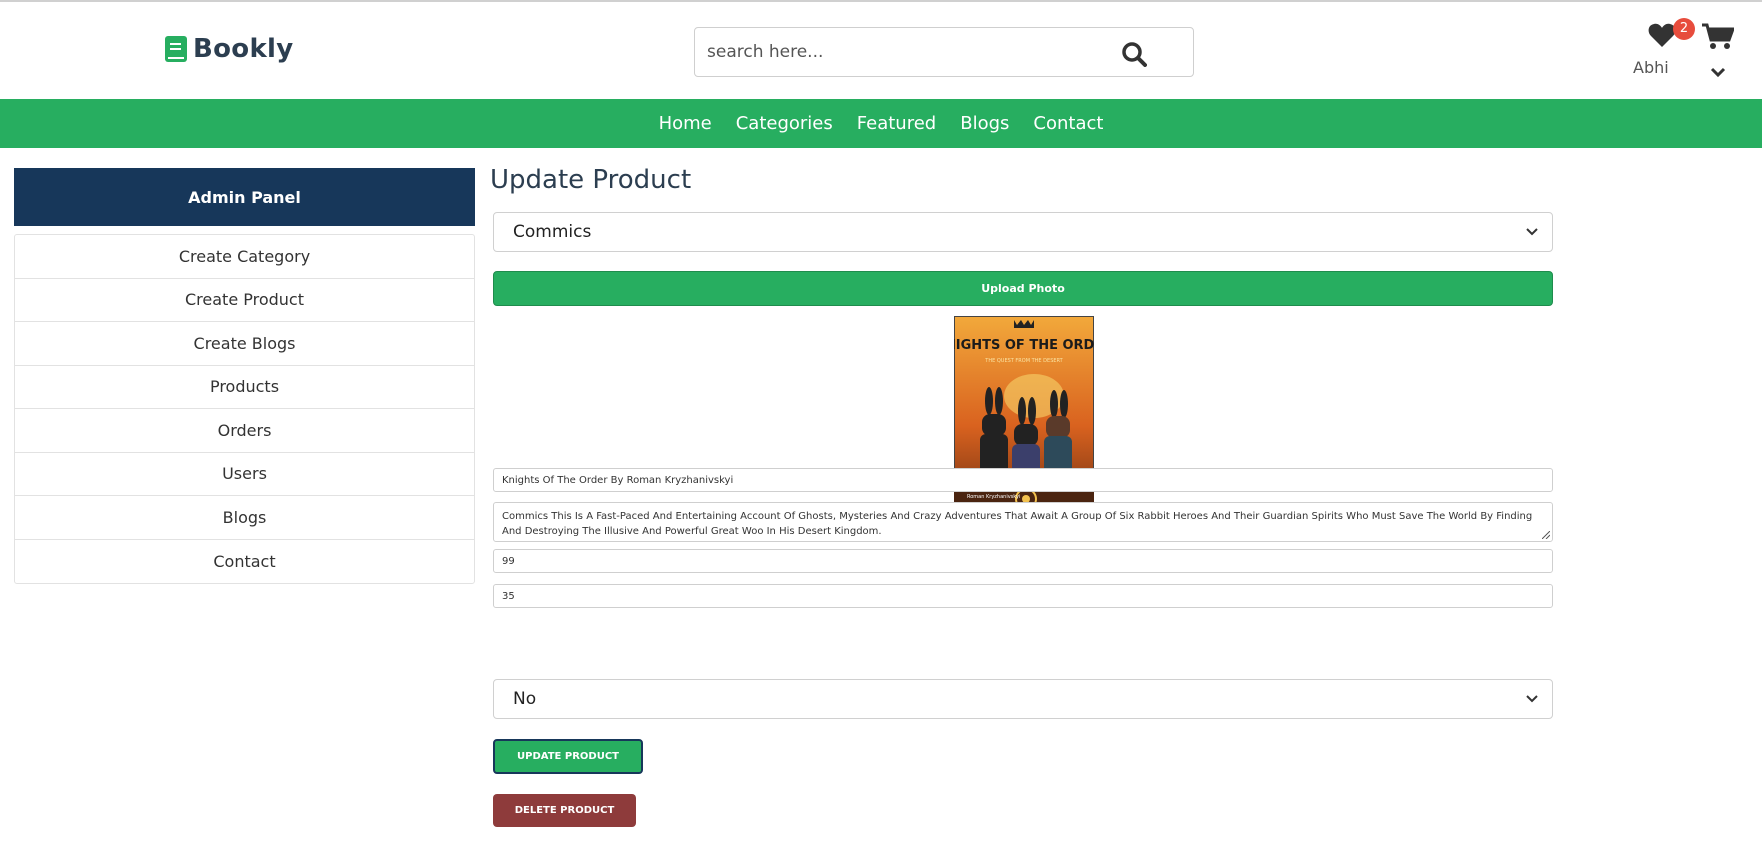 The height and width of the screenshot is (863, 1762). I want to click on user-actions: 2 Abhi, so click(1690, 53).